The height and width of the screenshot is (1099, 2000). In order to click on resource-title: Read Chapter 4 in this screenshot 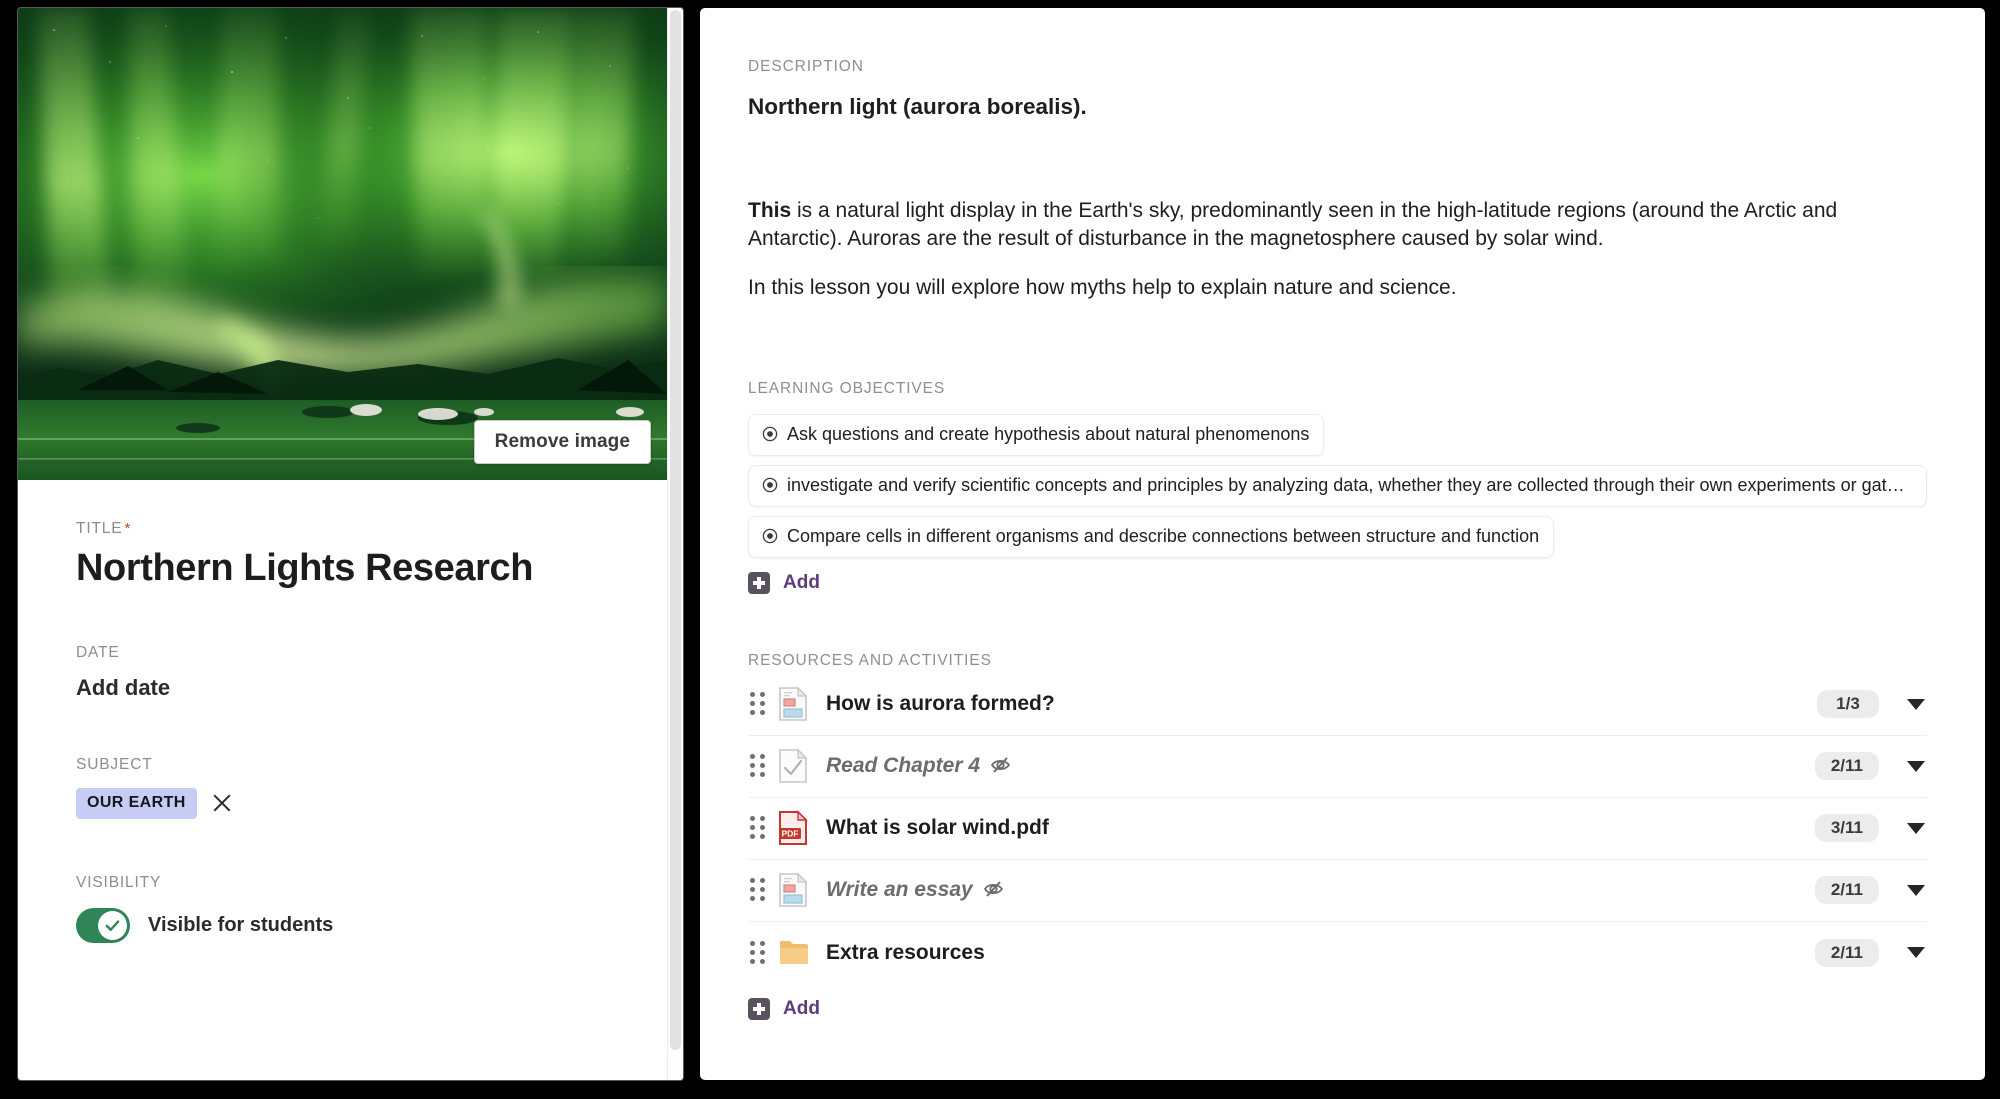, I will do `click(920, 766)`.